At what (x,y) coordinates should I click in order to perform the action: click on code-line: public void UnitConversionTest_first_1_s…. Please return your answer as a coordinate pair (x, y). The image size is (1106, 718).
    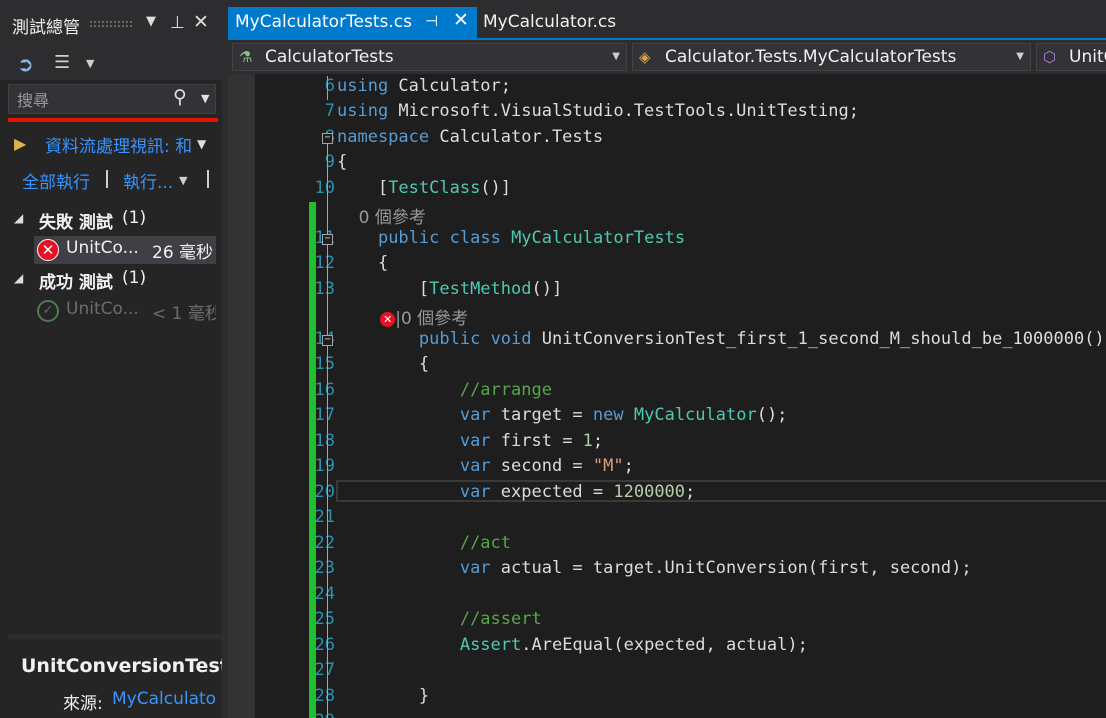
    Looking at the image, I should click on (761, 339).